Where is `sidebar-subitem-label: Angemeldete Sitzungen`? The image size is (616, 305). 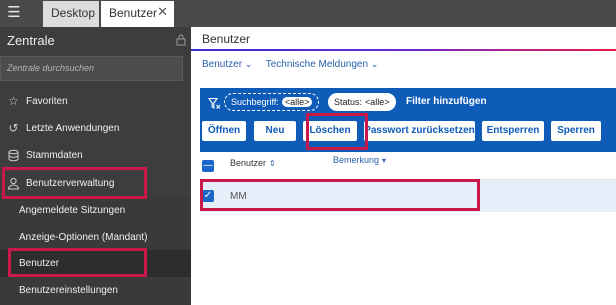 sidebar-subitem-label: Angemeldete Sitzungen is located at coordinates (72, 210).